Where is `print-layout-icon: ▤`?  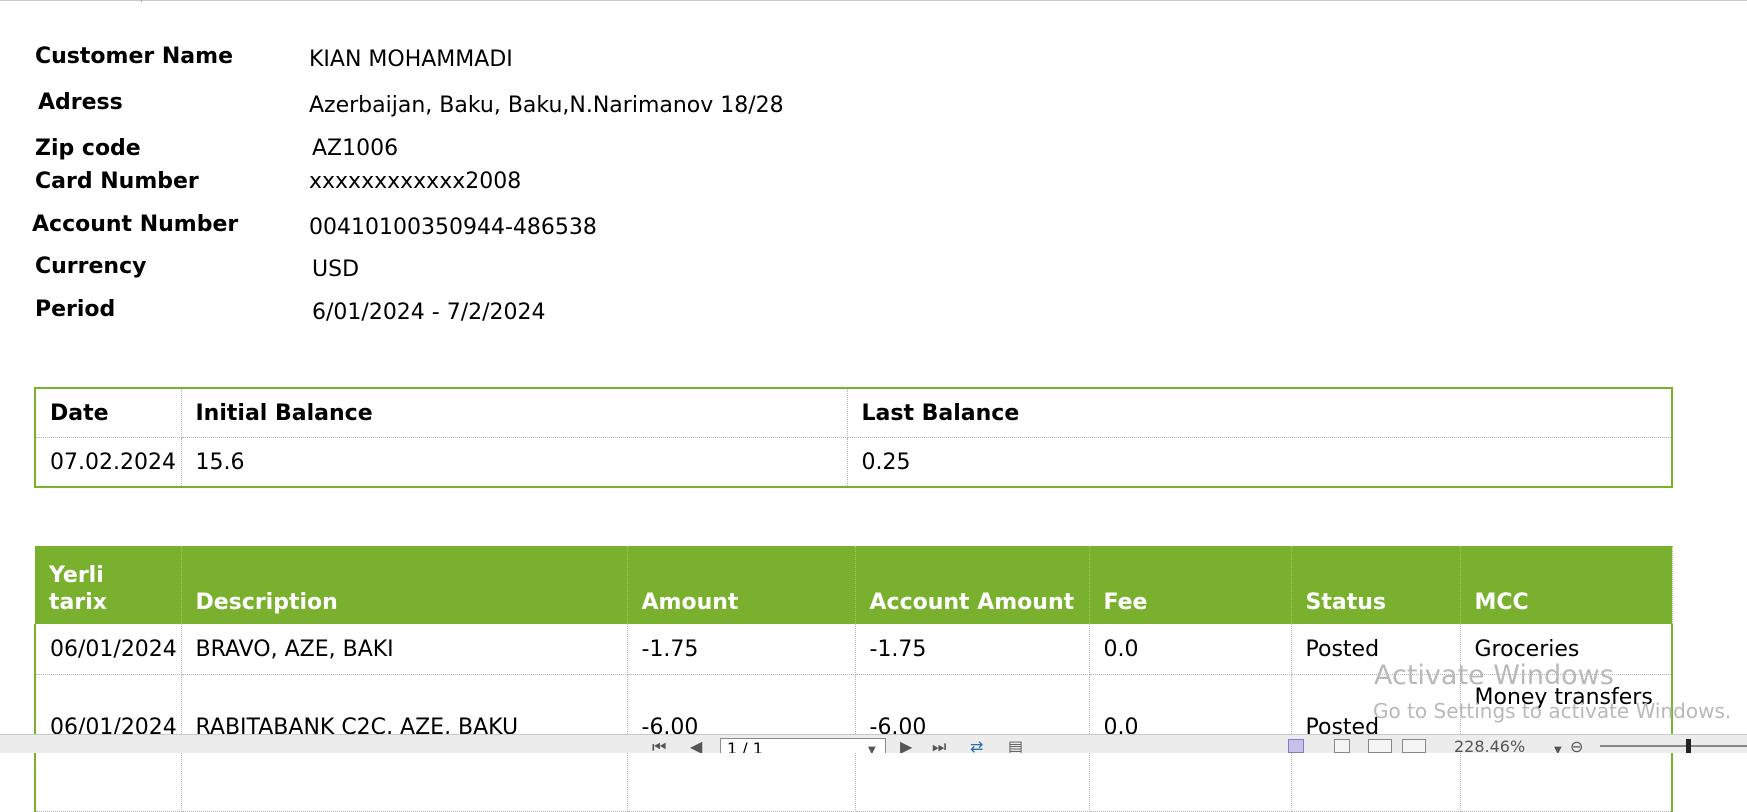
print-layout-icon: ▤ is located at coordinates (1015, 746).